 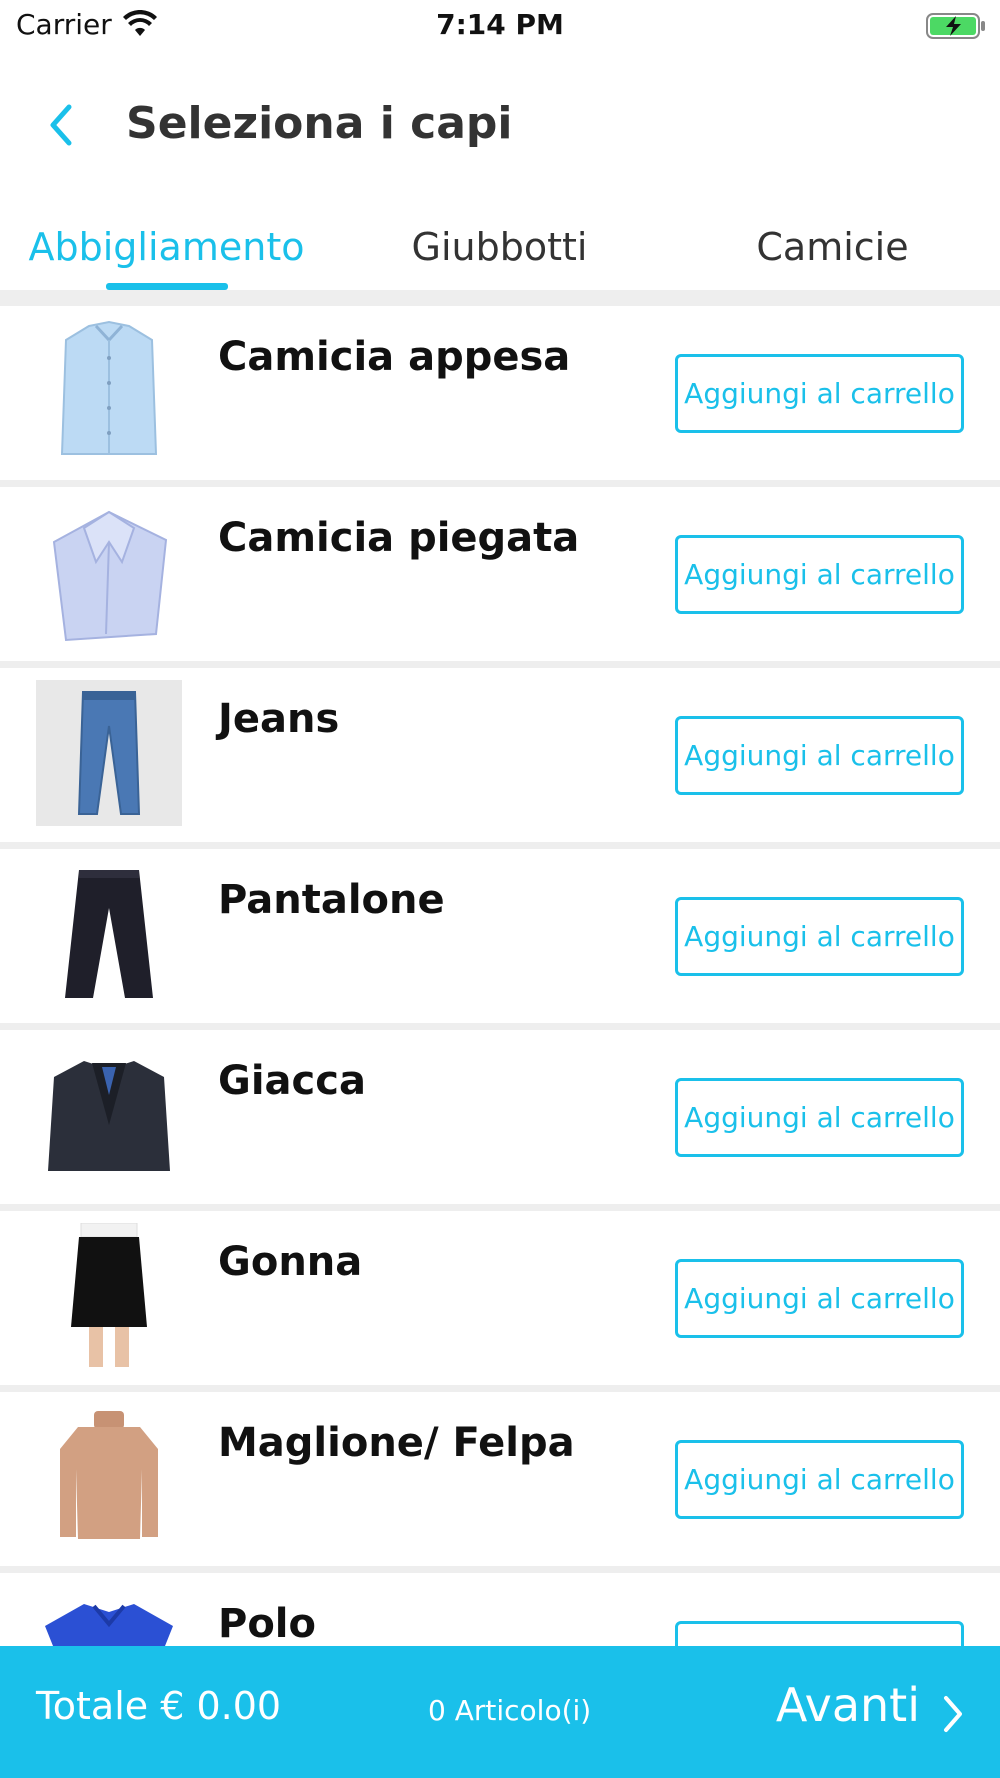 I want to click on status-time: 7:14 PM, so click(x=500, y=24).